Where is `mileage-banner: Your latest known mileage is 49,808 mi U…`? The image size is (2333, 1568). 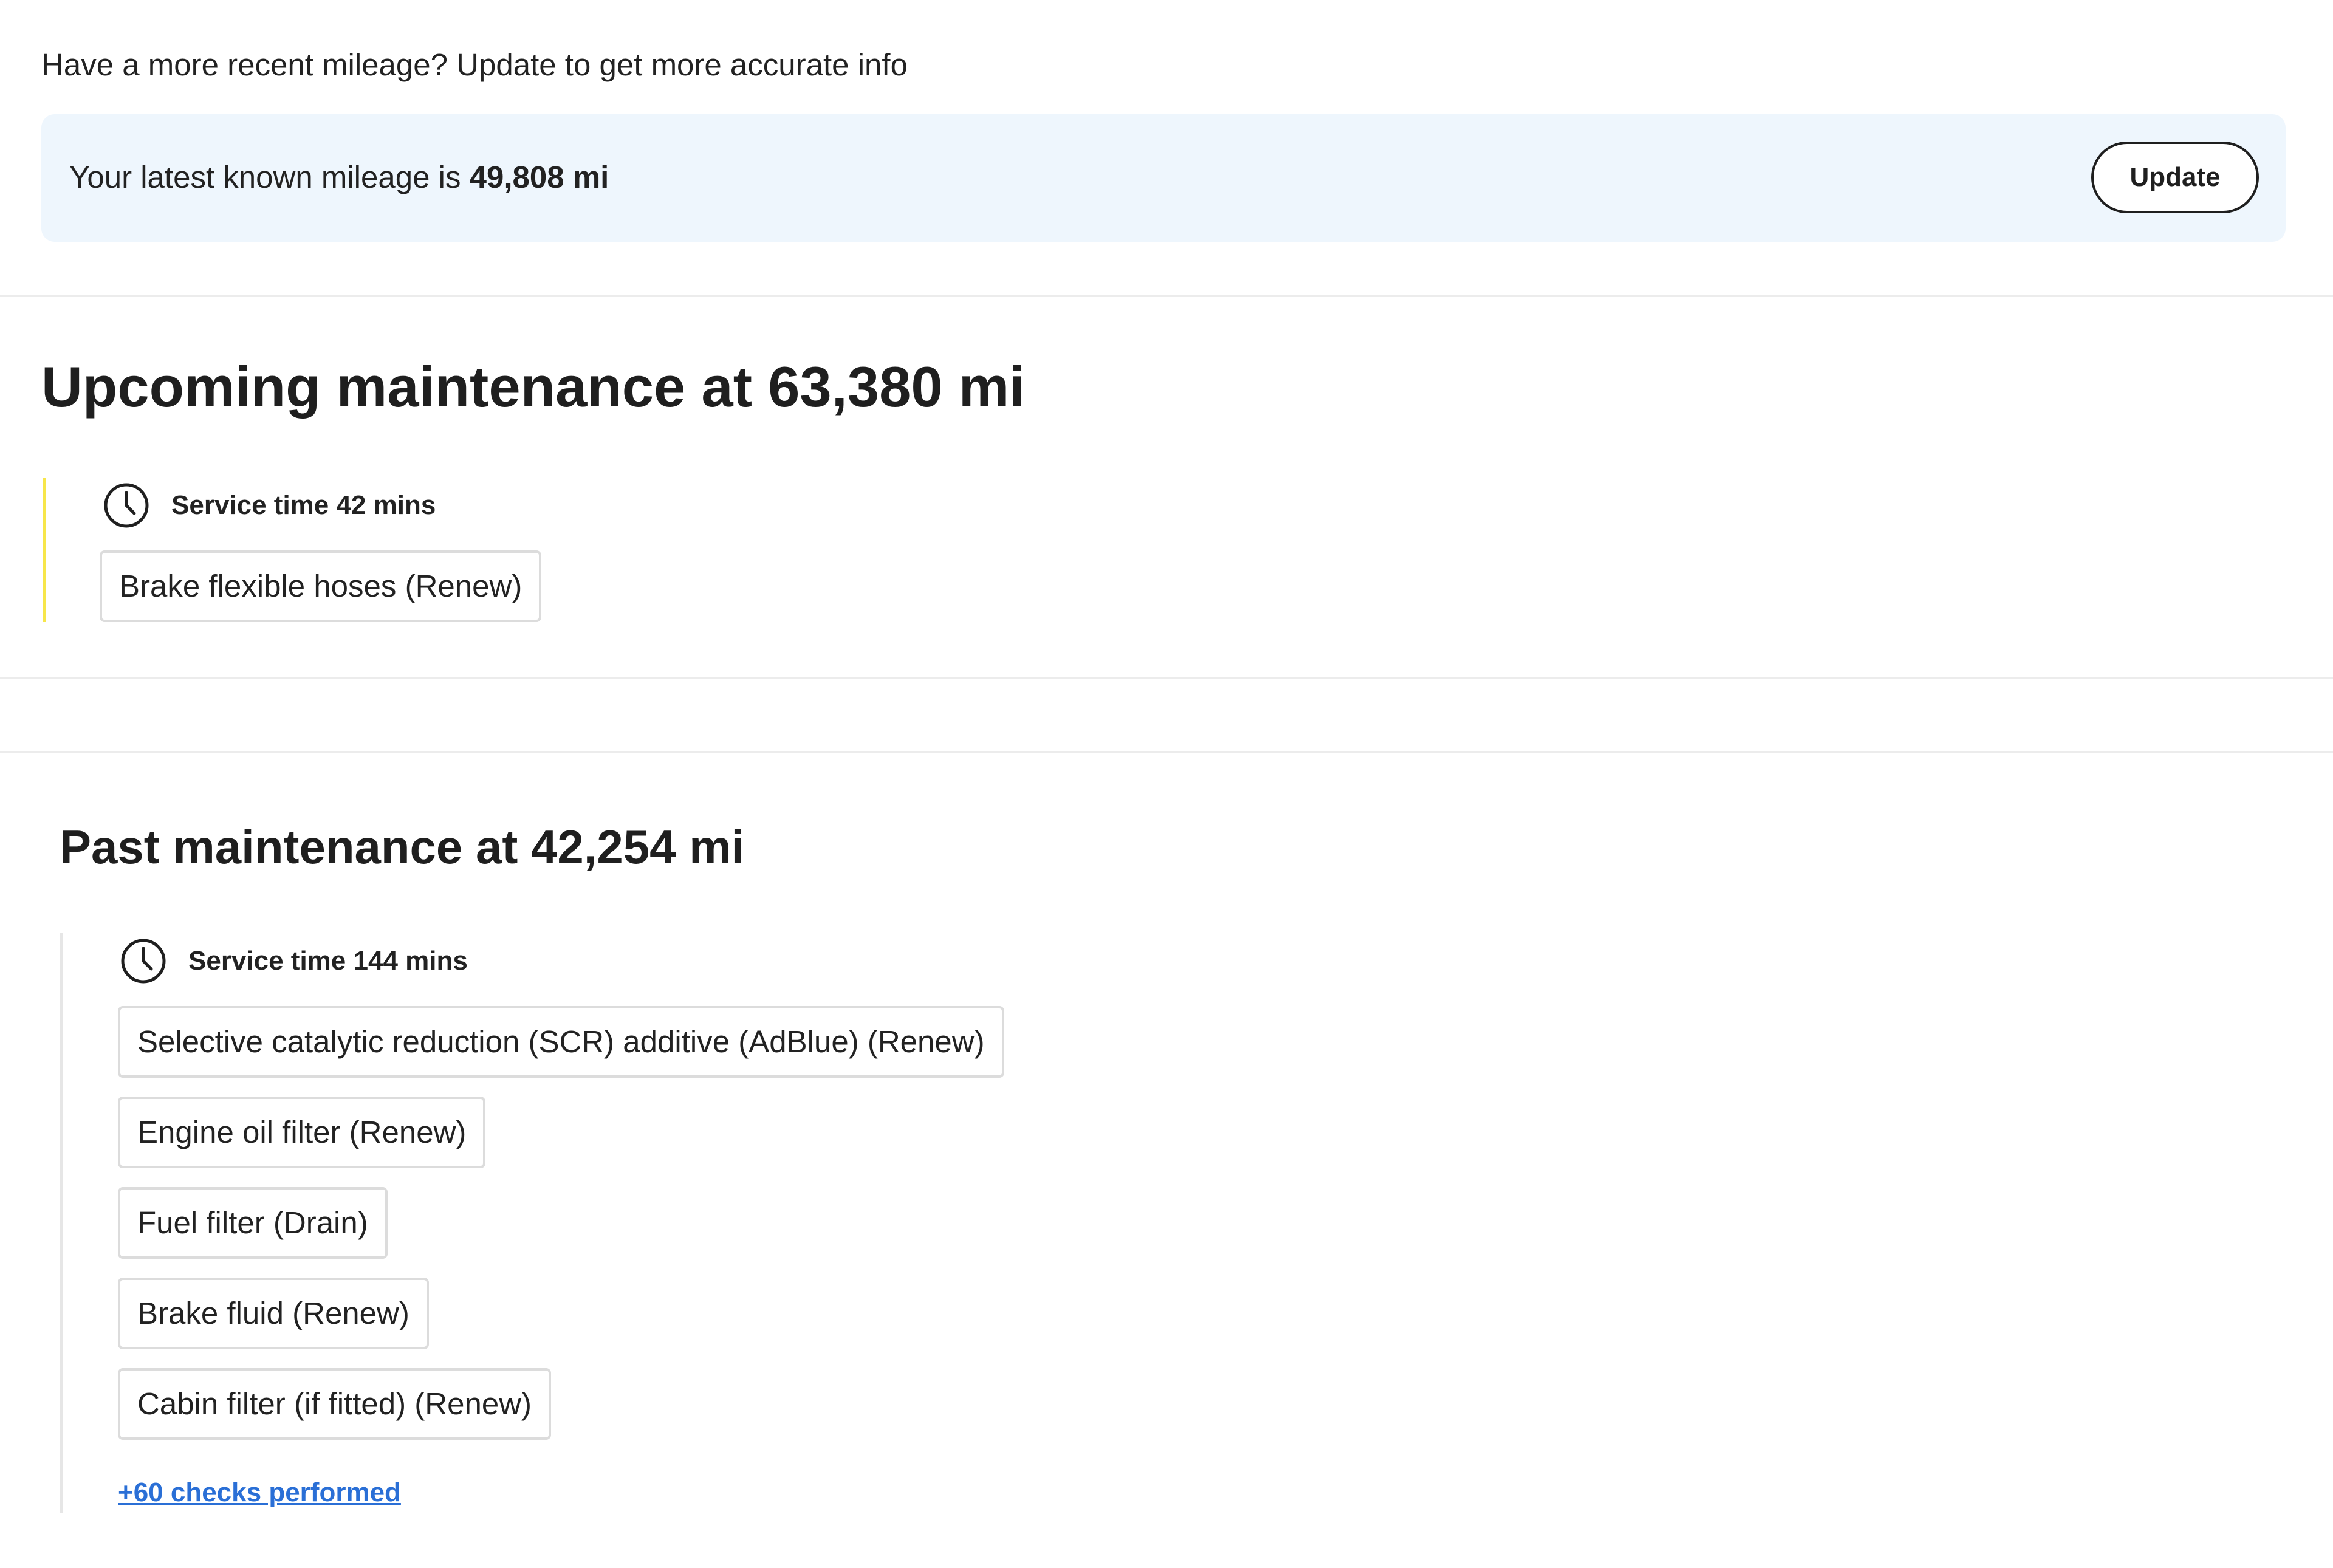 mileage-banner: Your latest known mileage is 49,808 mi U… is located at coordinates (1163, 178).